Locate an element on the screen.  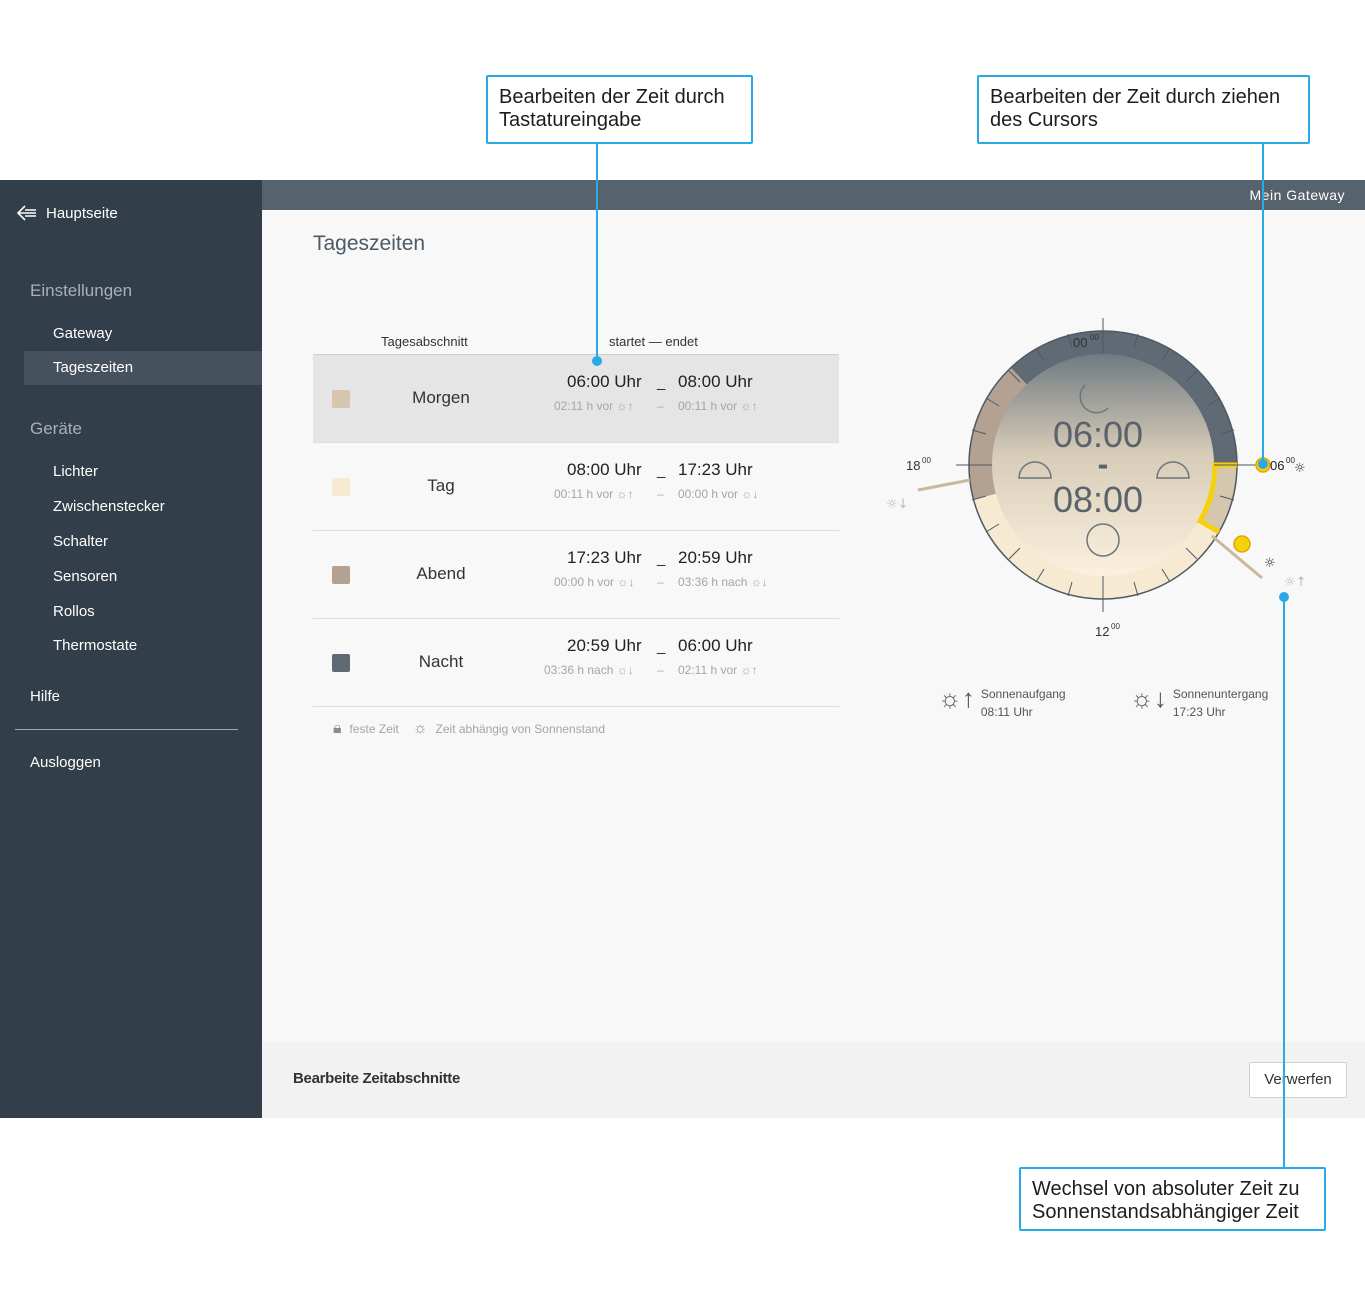
center-end-time: 08:00 is located at coordinates (1098, 499).